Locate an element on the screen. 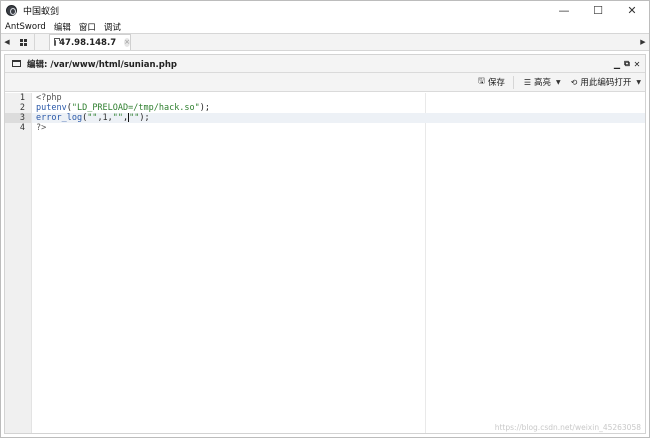 This screenshot has height=438, width=650. maximize-button: ☐ is located at coordinates (598, 10).